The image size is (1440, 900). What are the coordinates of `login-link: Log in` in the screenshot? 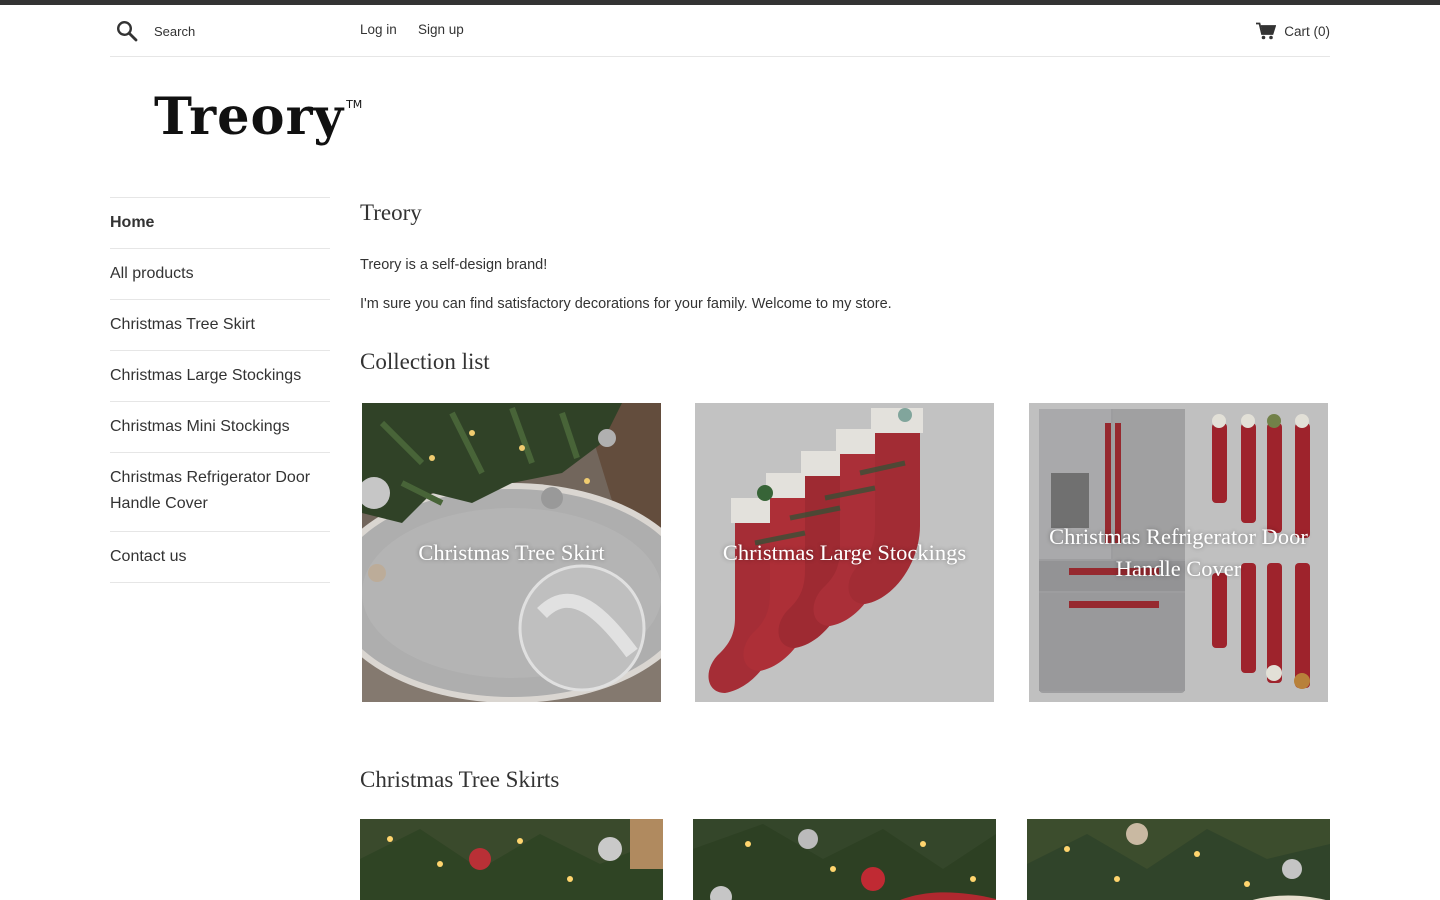 It's located at (378, 29).